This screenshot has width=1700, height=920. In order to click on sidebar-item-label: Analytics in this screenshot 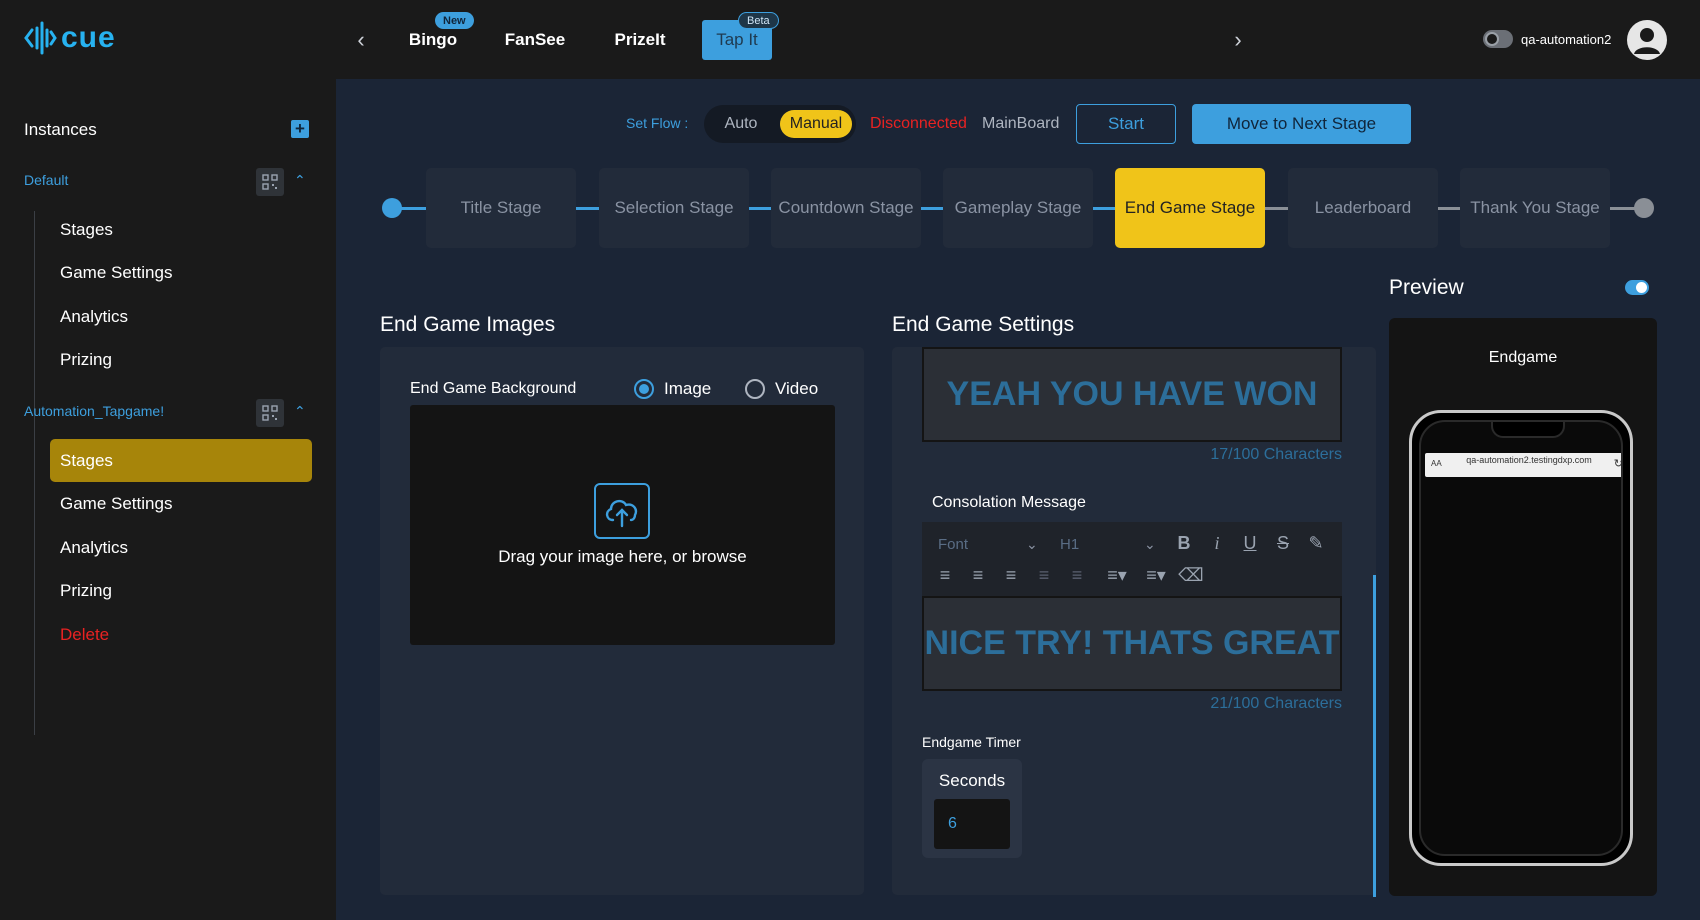, I will do `click(94, 316)`.